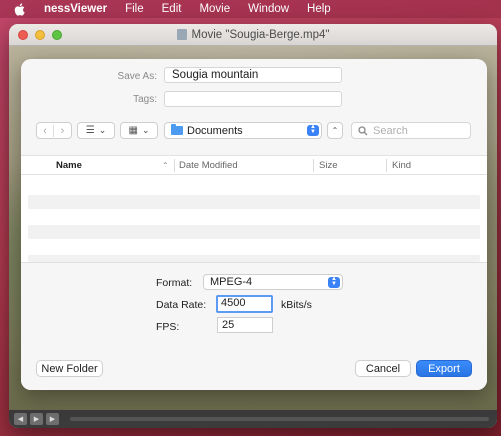  I want to click on play-icon: ▶, so click(36, 419).